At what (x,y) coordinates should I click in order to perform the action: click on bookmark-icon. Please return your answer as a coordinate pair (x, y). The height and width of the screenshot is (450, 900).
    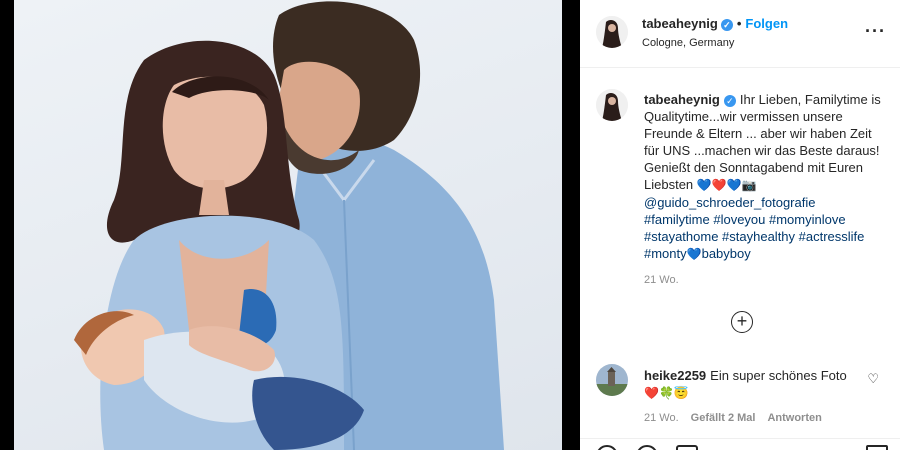
    Looking at the image, I should click on (877, 447).